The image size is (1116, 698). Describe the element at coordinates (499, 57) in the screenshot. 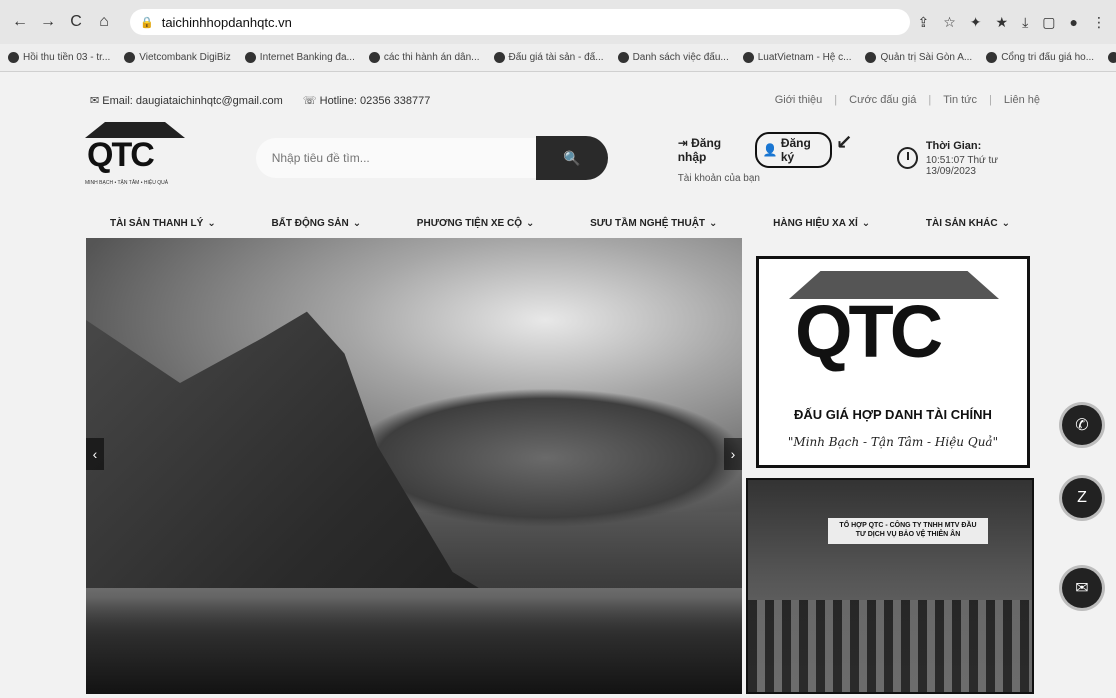

I see `globe-icon` at that location.